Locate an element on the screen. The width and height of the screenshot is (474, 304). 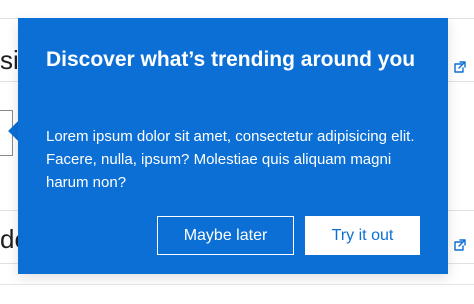
try-it-out-button: Try it out is located at coordinates (362, 235).